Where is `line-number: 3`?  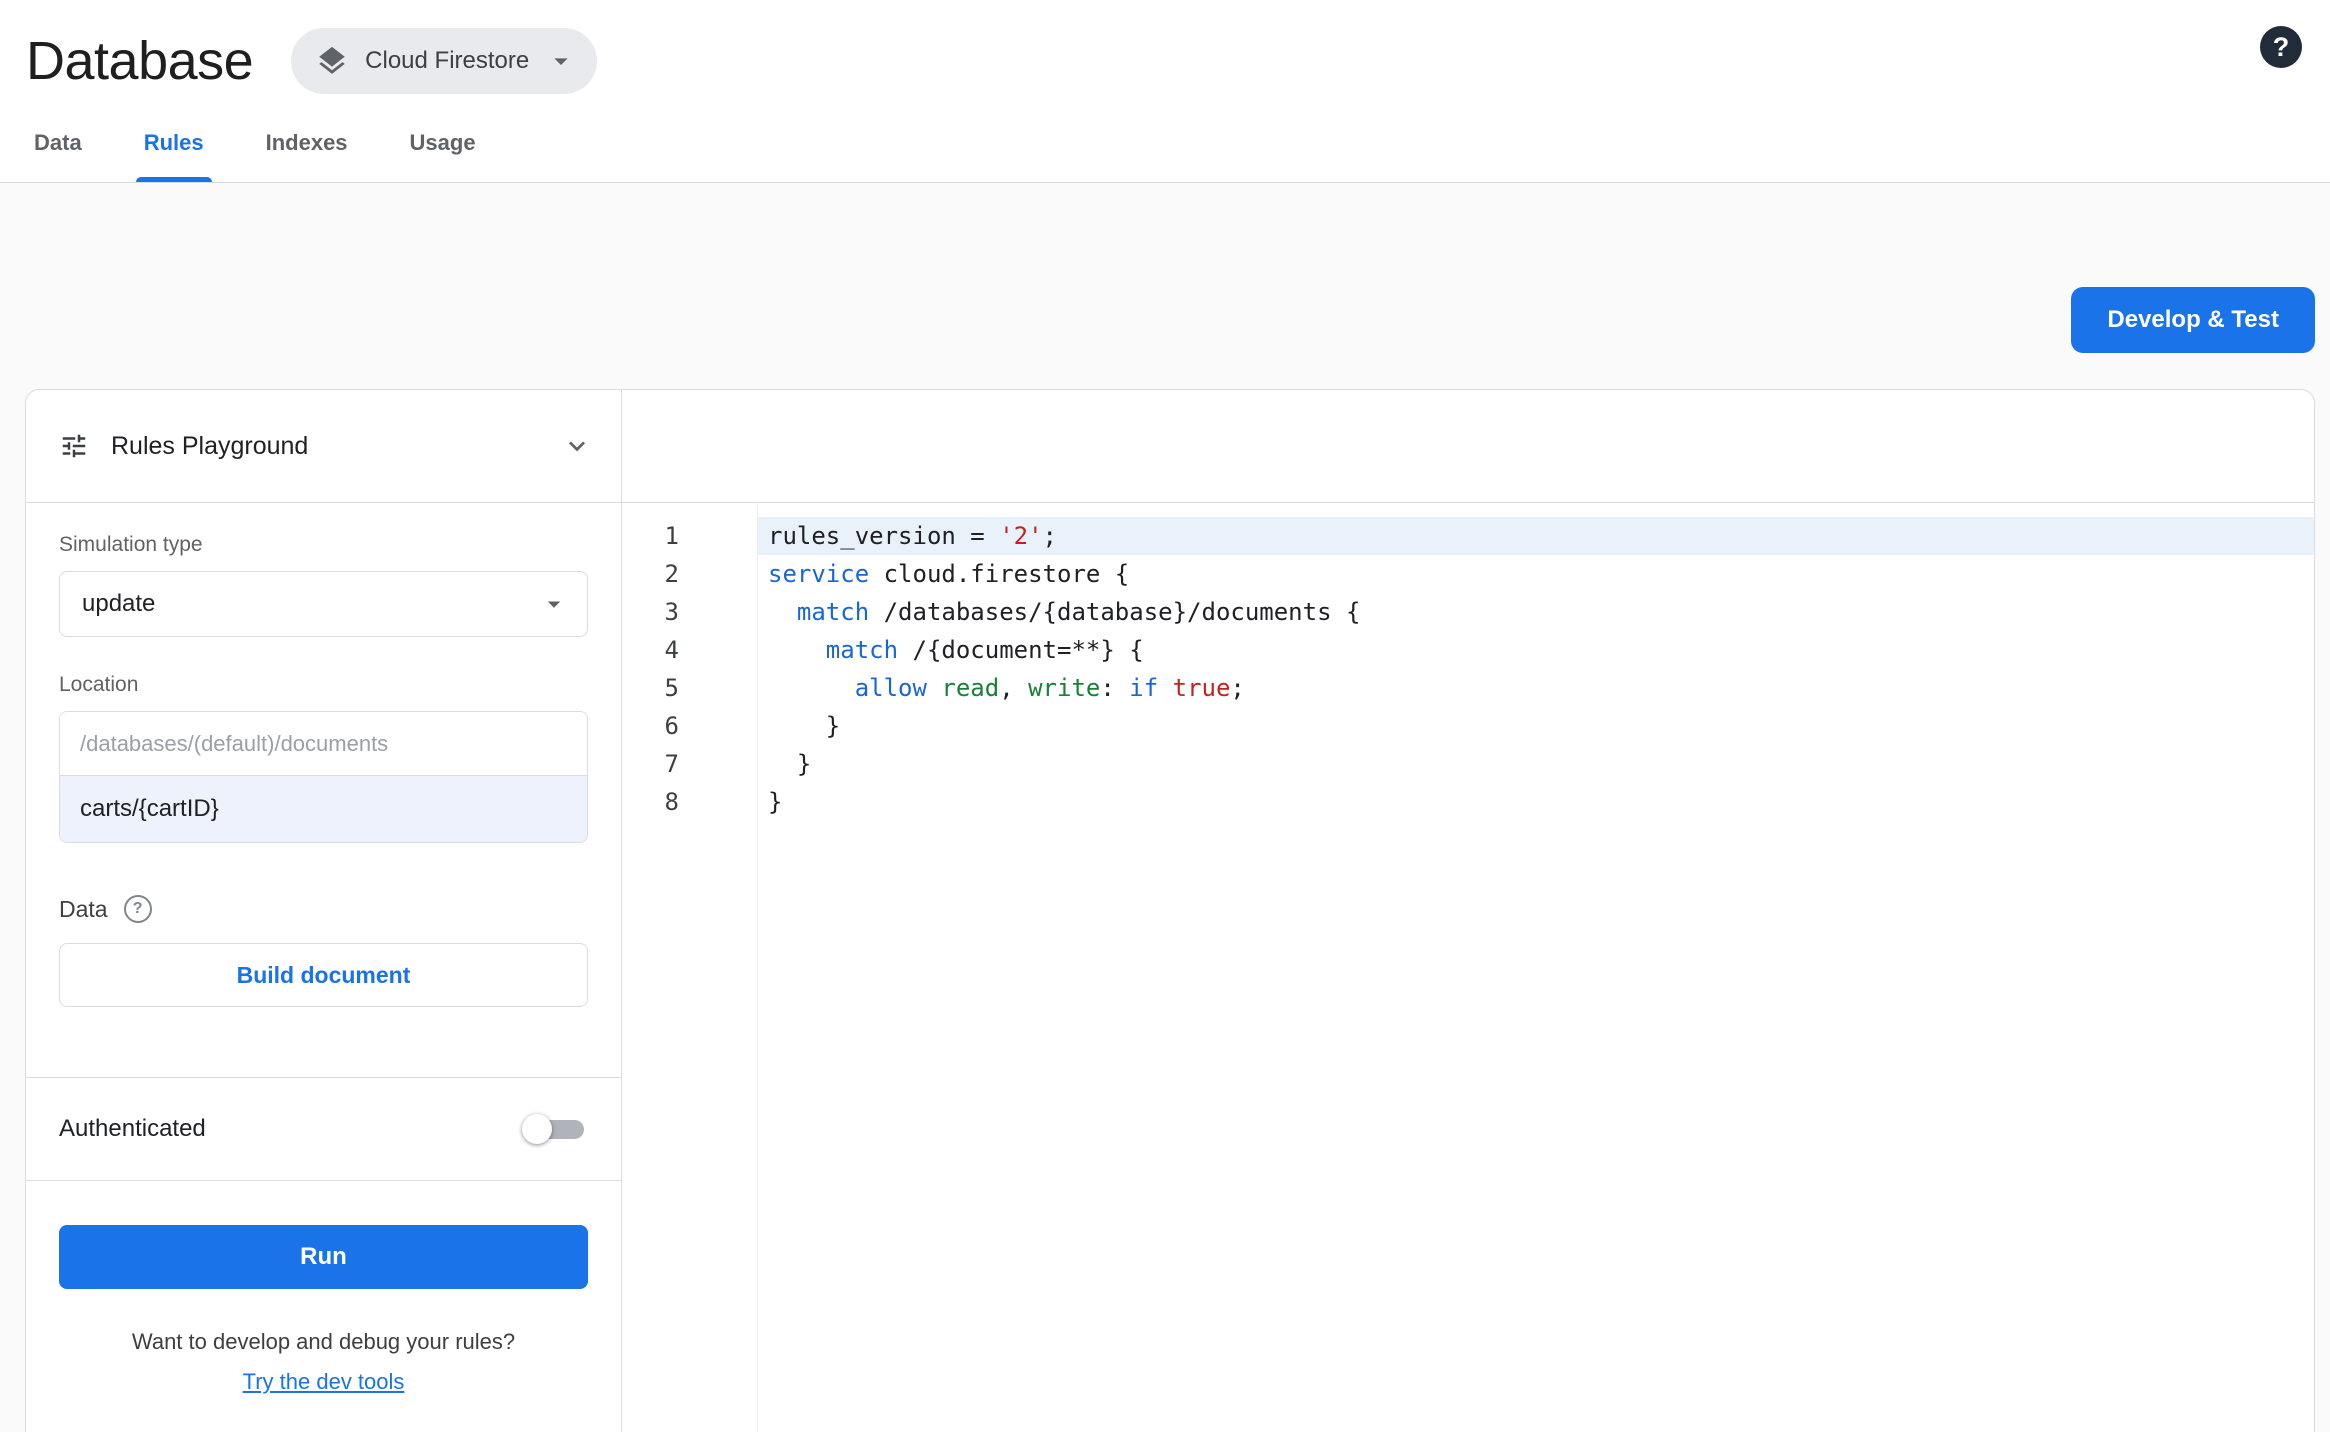
line-number: 3 is located at coordinates (671, 612).